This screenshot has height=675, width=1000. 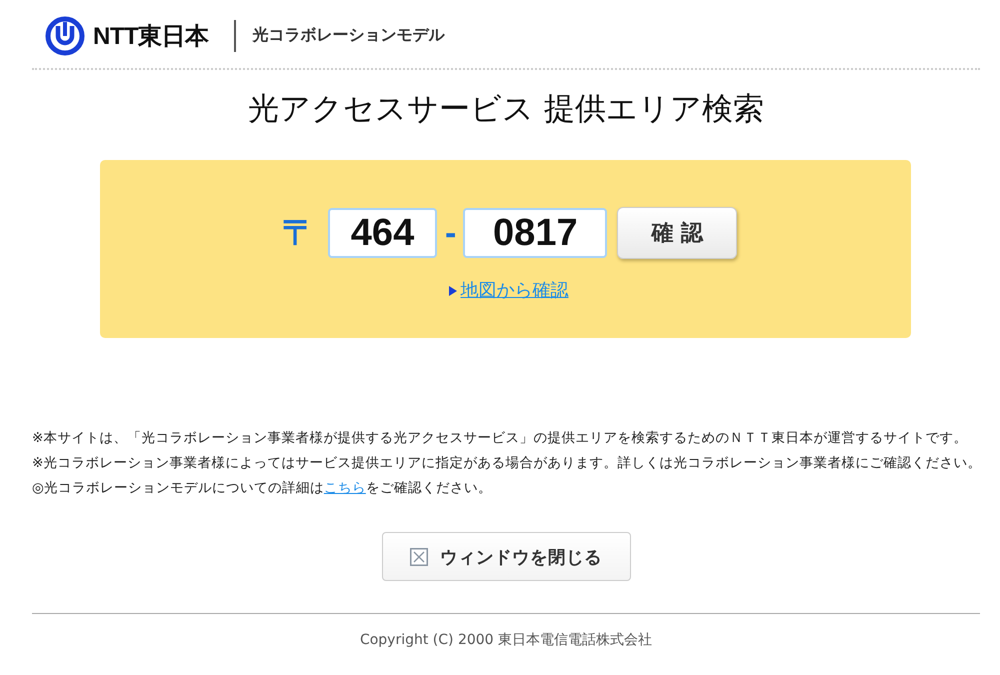 What do you see at coordinates (151, 37) in the screenshot?
I see `logo-text: NTT東日本` at bounding box center [151, 37].